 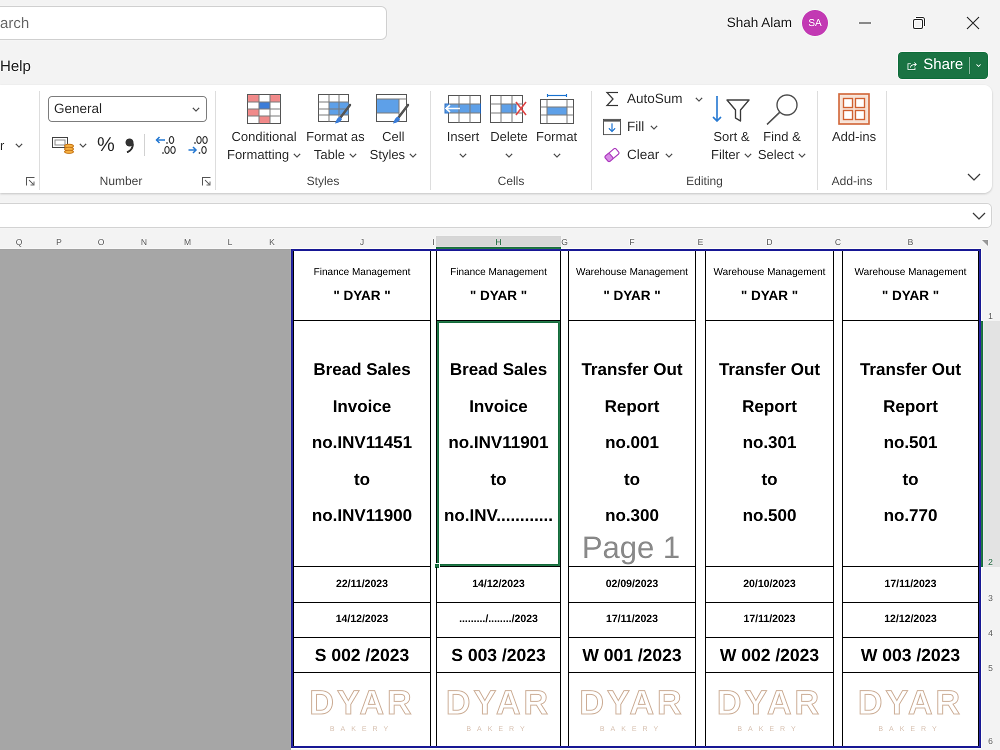 What do you see at coordinates (498, 242) in the screenshot?
I see `column-header: H` at bounding box center [498, 242].